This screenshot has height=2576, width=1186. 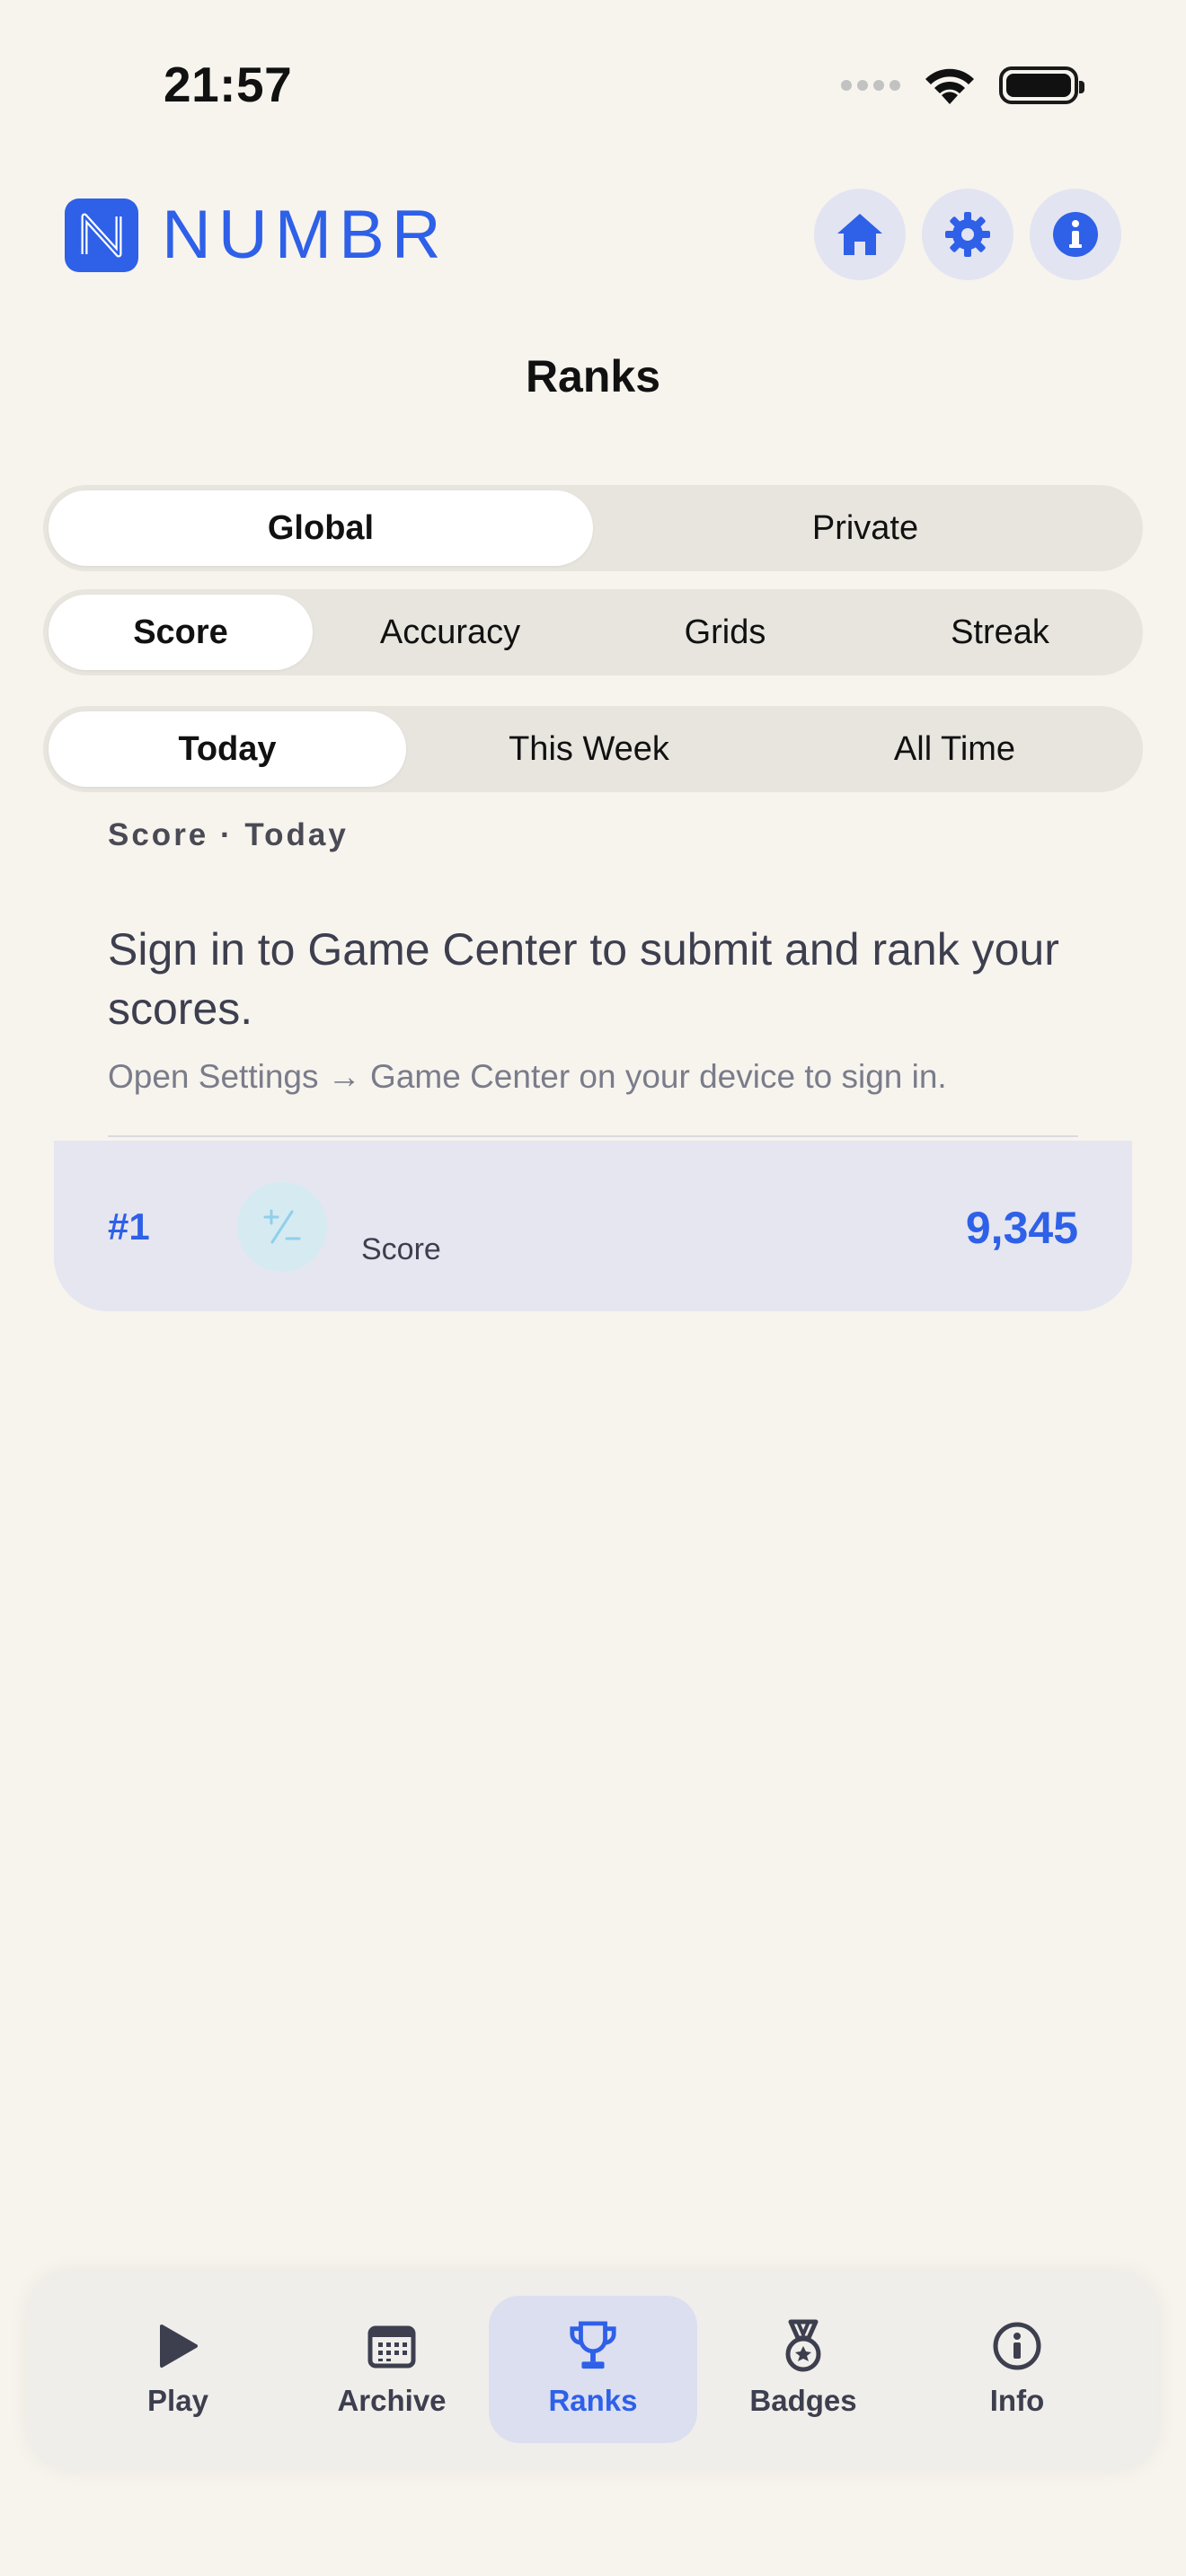 I want to click on house-icon, so click(x=859, y=234).